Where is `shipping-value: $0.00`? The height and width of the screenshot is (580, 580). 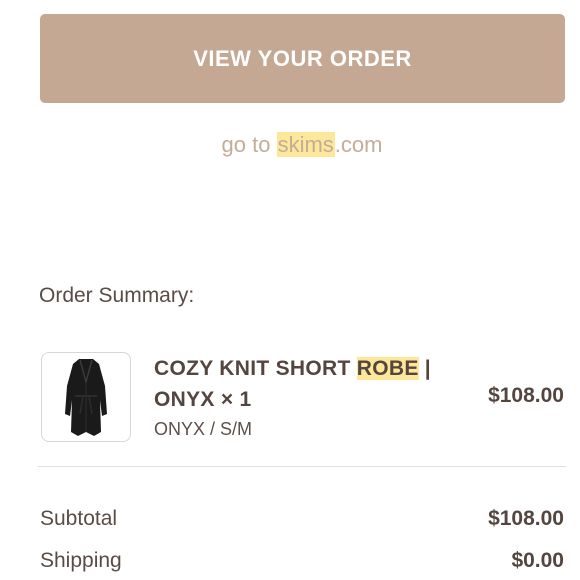 shipping-value: $0.00 is located at coordinates (537, 560).